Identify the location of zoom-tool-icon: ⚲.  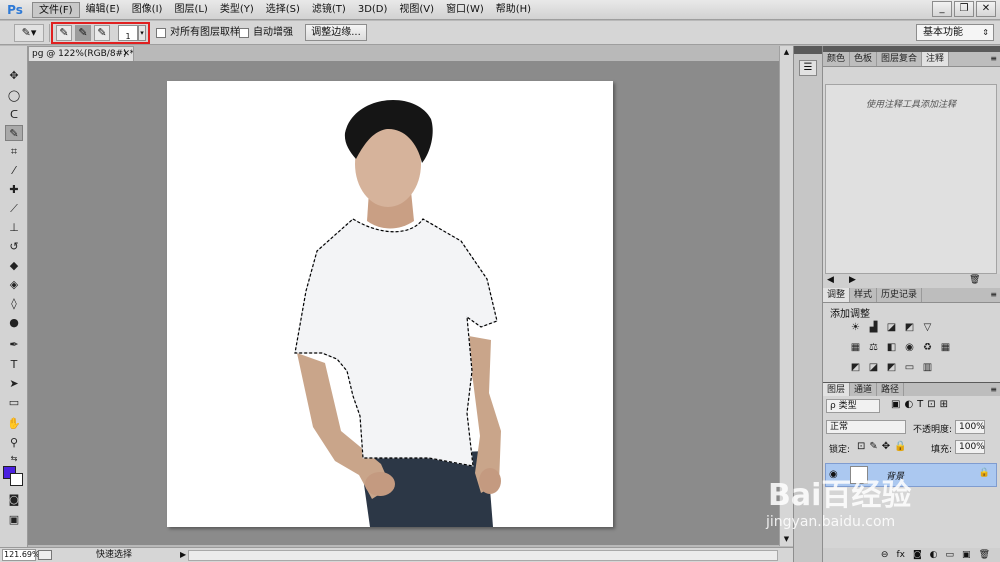
(14, 443).